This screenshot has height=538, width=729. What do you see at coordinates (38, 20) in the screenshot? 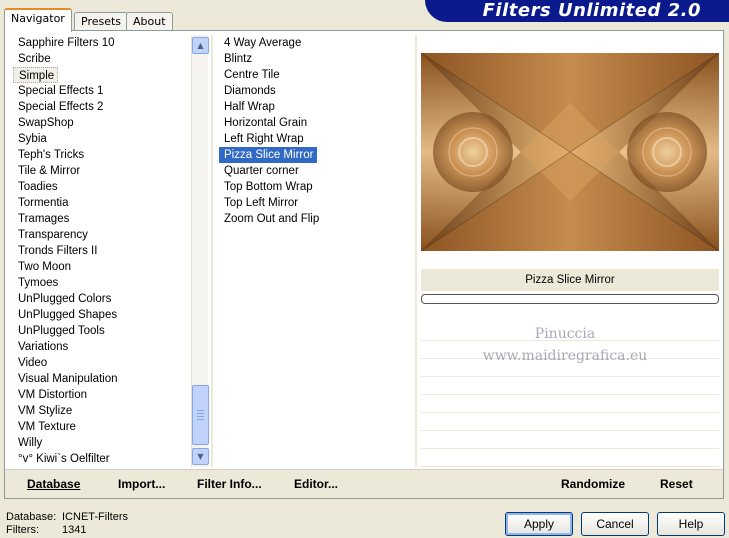
I see `tab-navigator: Navigator` at bounding box center [38, 20].